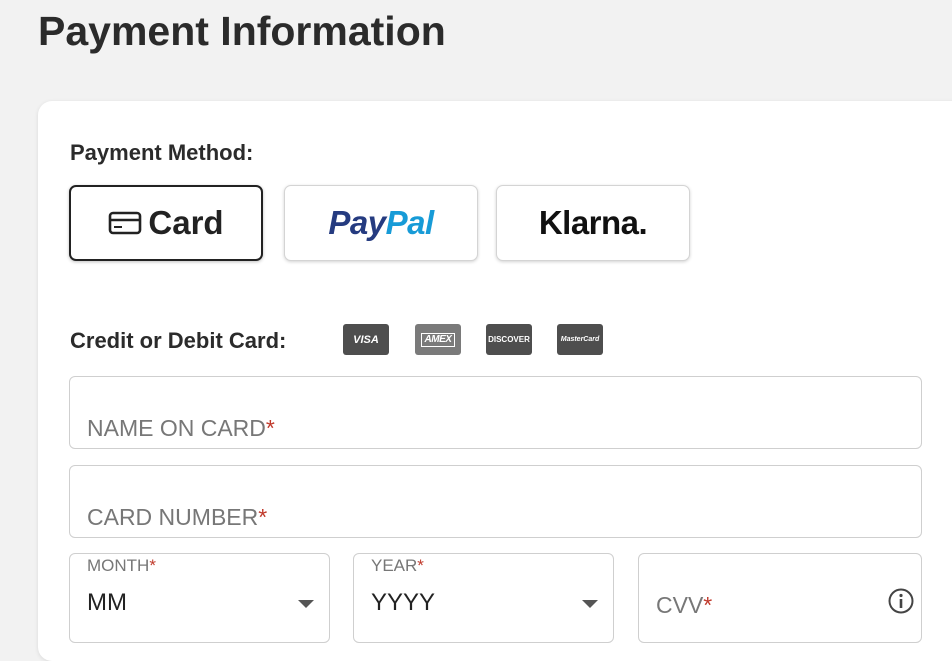  I want to click on paypal-logo: PayPal, so click(381, 222).